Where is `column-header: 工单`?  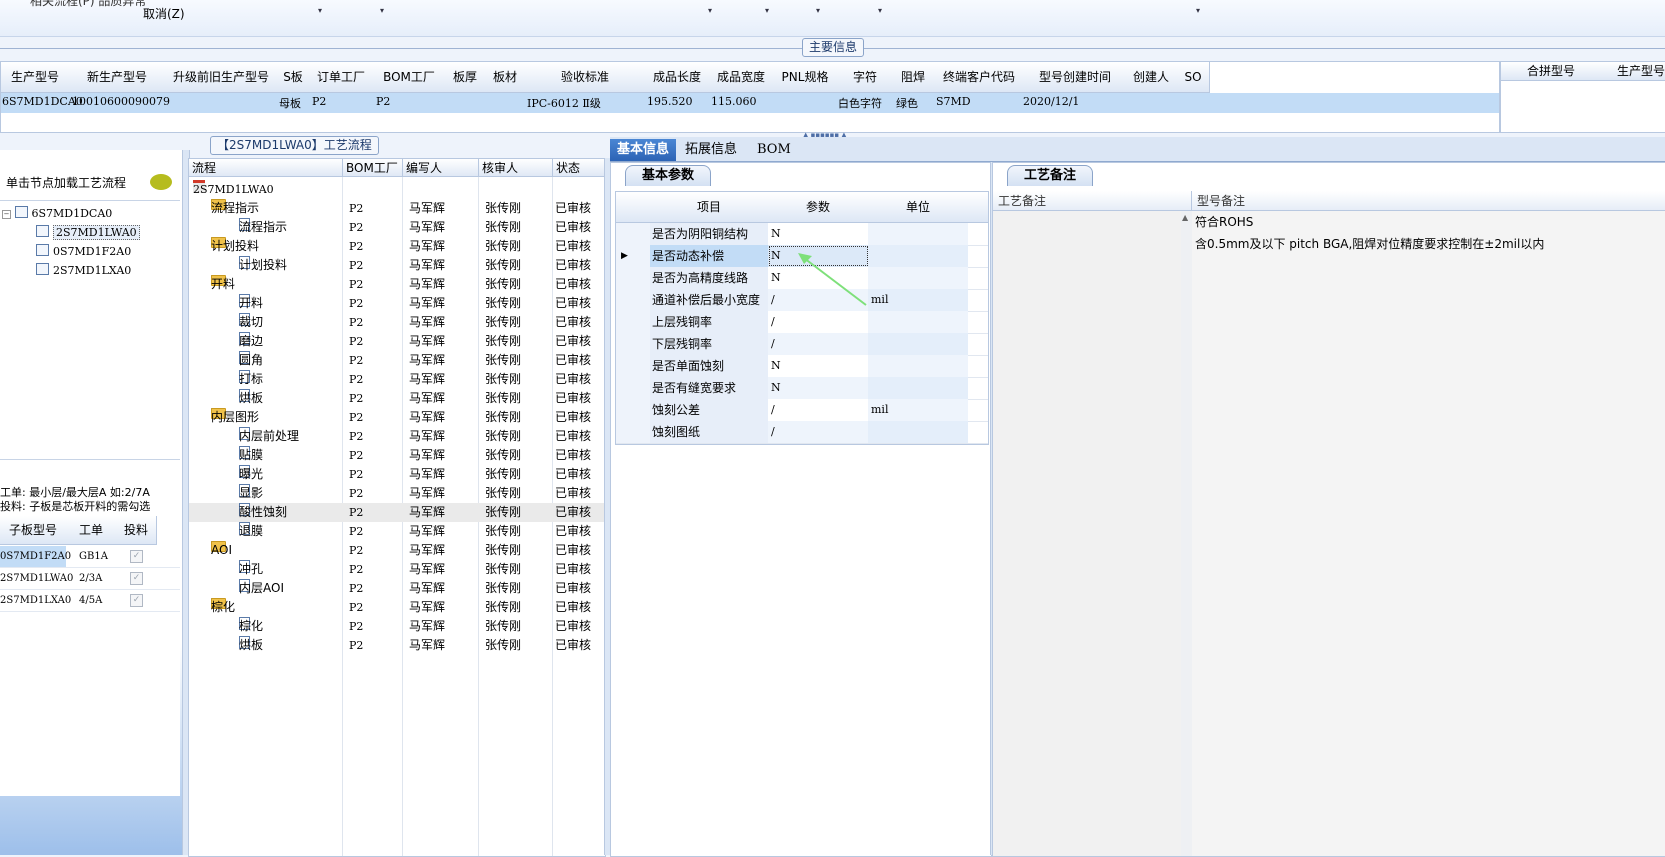
column-header: 工单 is located at coordinates (91, 530).